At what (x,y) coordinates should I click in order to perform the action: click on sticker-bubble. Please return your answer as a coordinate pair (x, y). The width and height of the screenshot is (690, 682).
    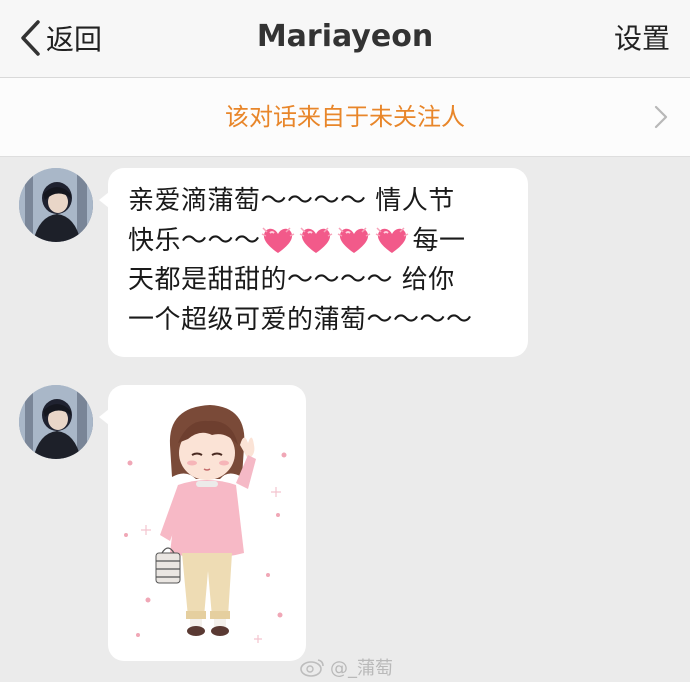
    Looking at the image, I should click on (202, 523).